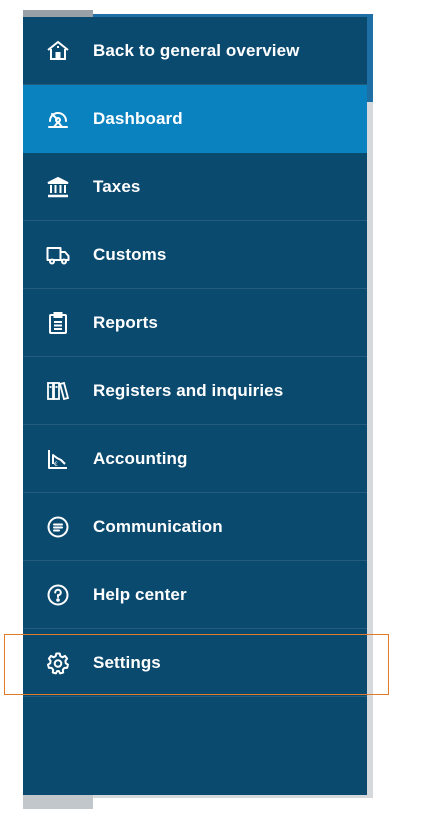 This screenshot has height=822, width=426. What do you see at coordinates (58, 119) in the screenshot?
I see `dashboard-gauge-icon` at bounding box center [58, 119].